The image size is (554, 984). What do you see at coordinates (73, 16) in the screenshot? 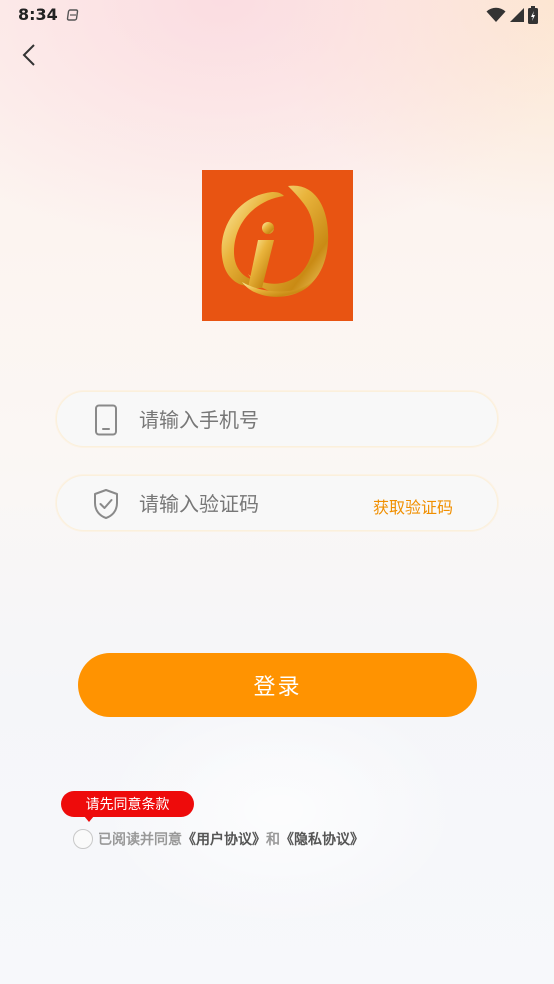
I see `notification-icon` at bounding box center [73, 16].